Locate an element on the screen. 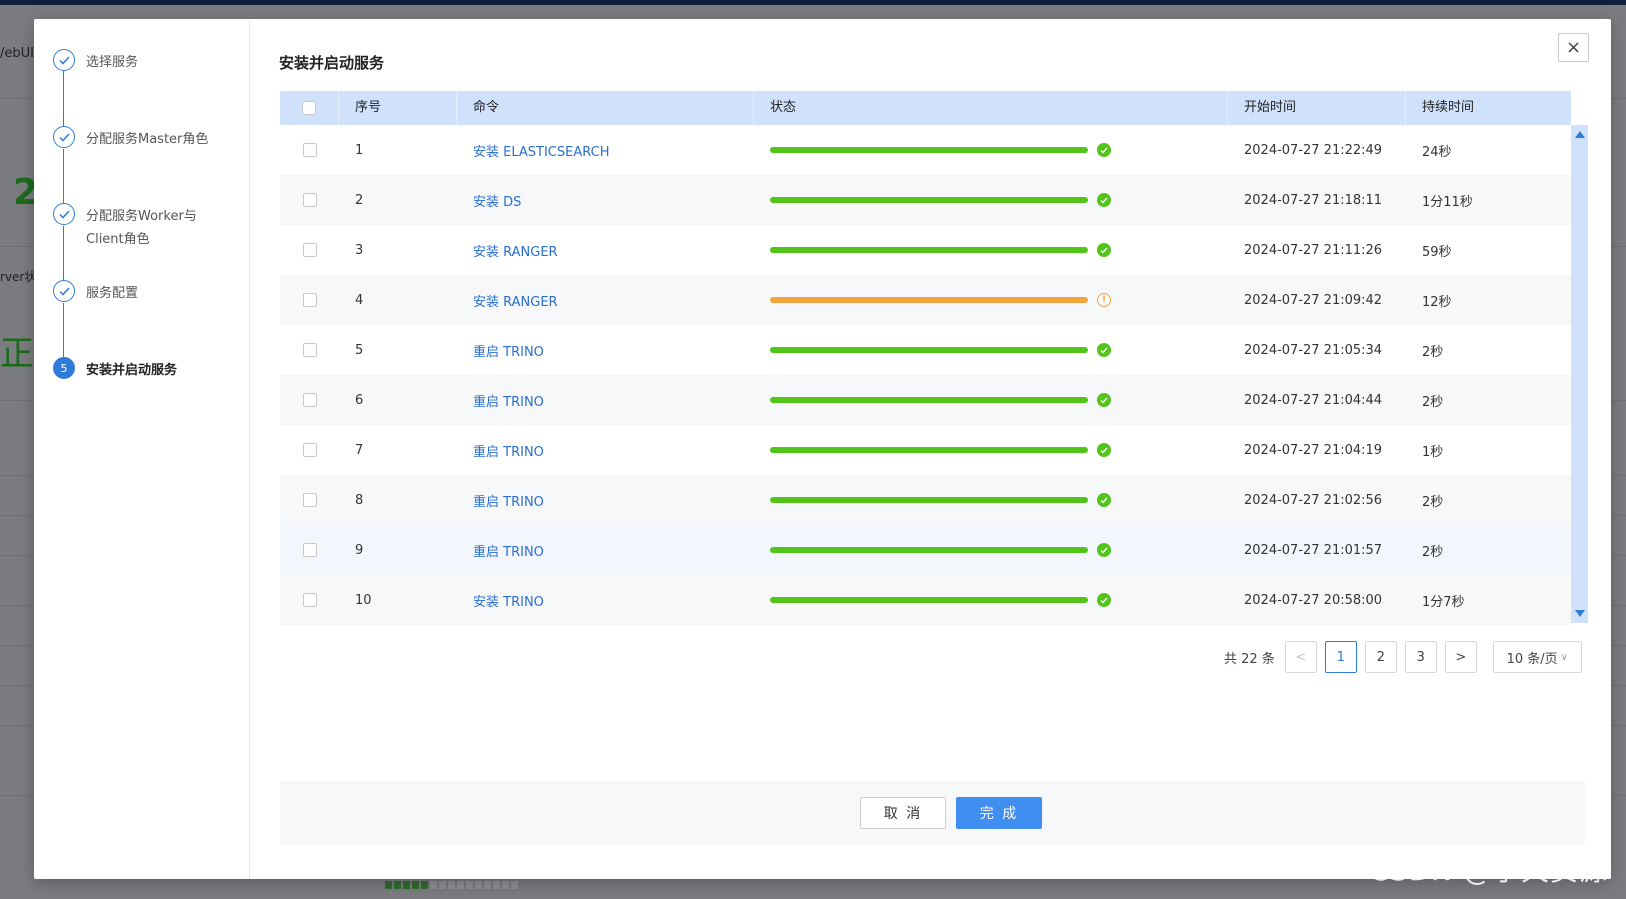  step-label: 选择服务 is located at coordinates (112, 62).